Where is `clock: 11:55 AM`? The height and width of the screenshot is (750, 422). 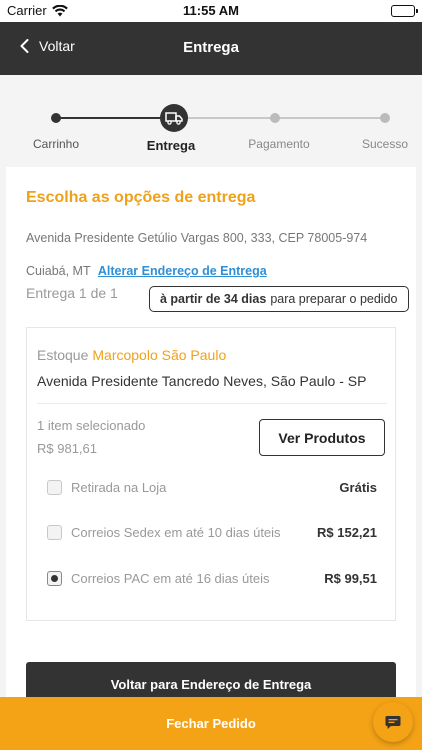 clock: 11:55 AM is located at coordinates (211, 10).